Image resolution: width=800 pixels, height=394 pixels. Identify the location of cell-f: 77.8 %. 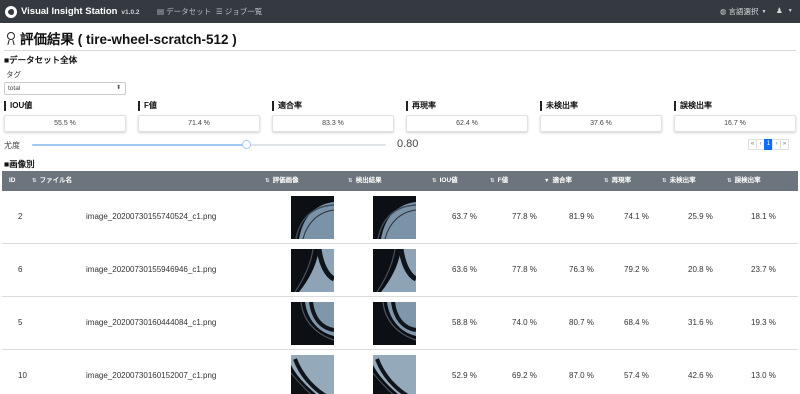
(524, 269).